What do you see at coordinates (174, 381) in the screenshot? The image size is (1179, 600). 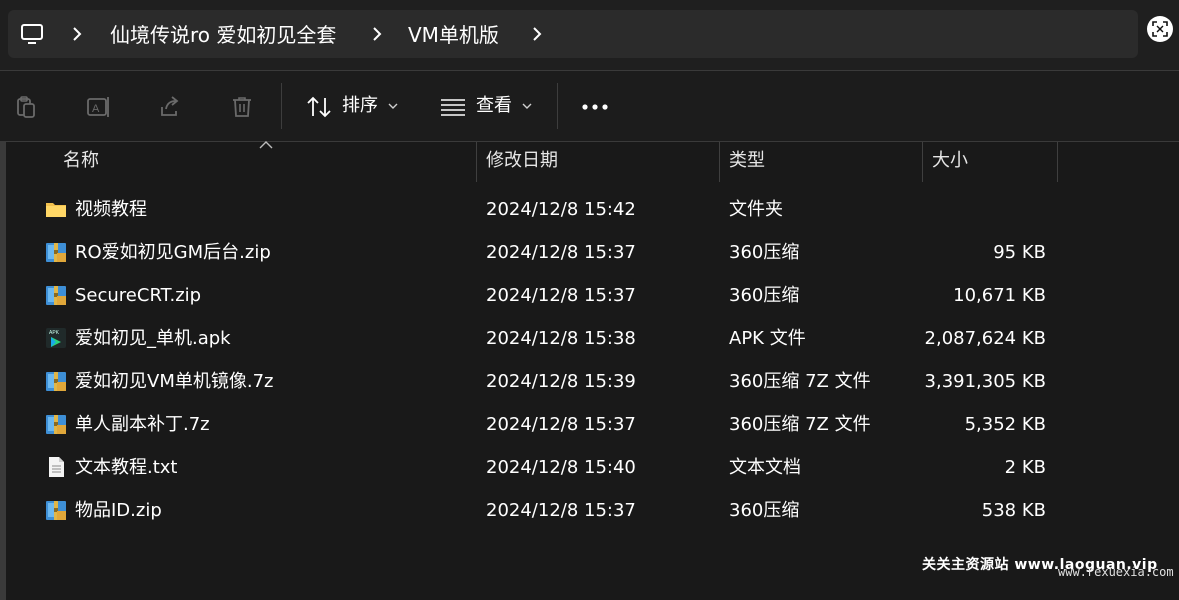 I see `file-name: 爱如初见VM单机镜像.7z` at bounding box center [174, 381].